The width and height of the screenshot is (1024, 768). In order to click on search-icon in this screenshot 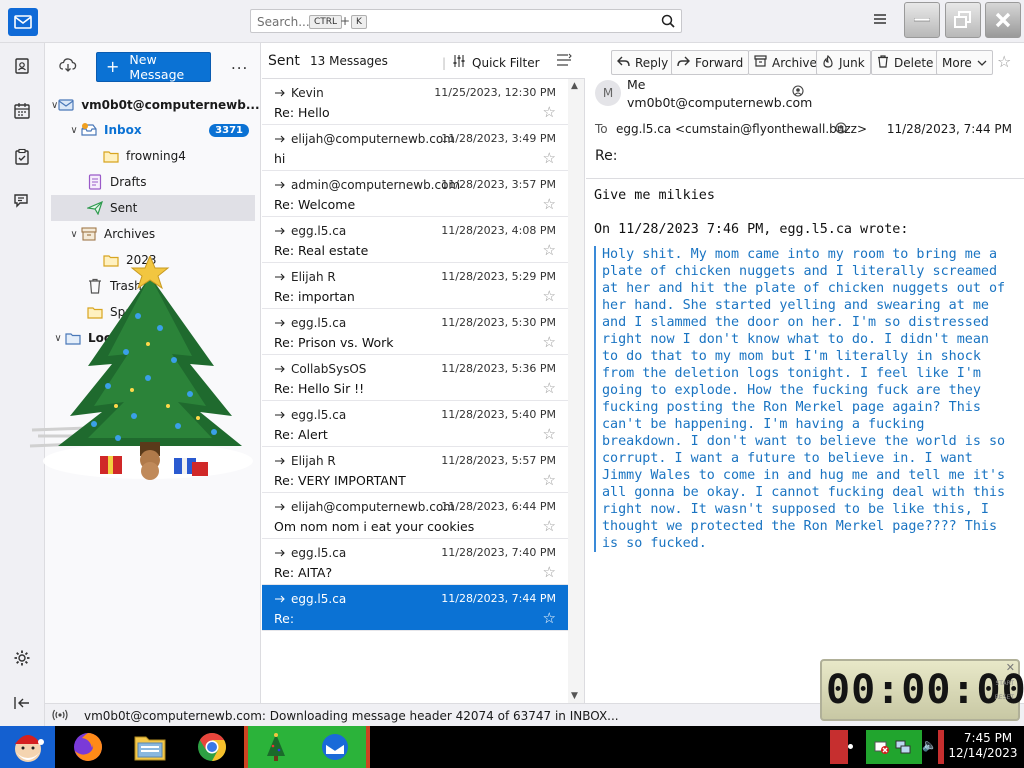, I will do `click(668, 22)`.